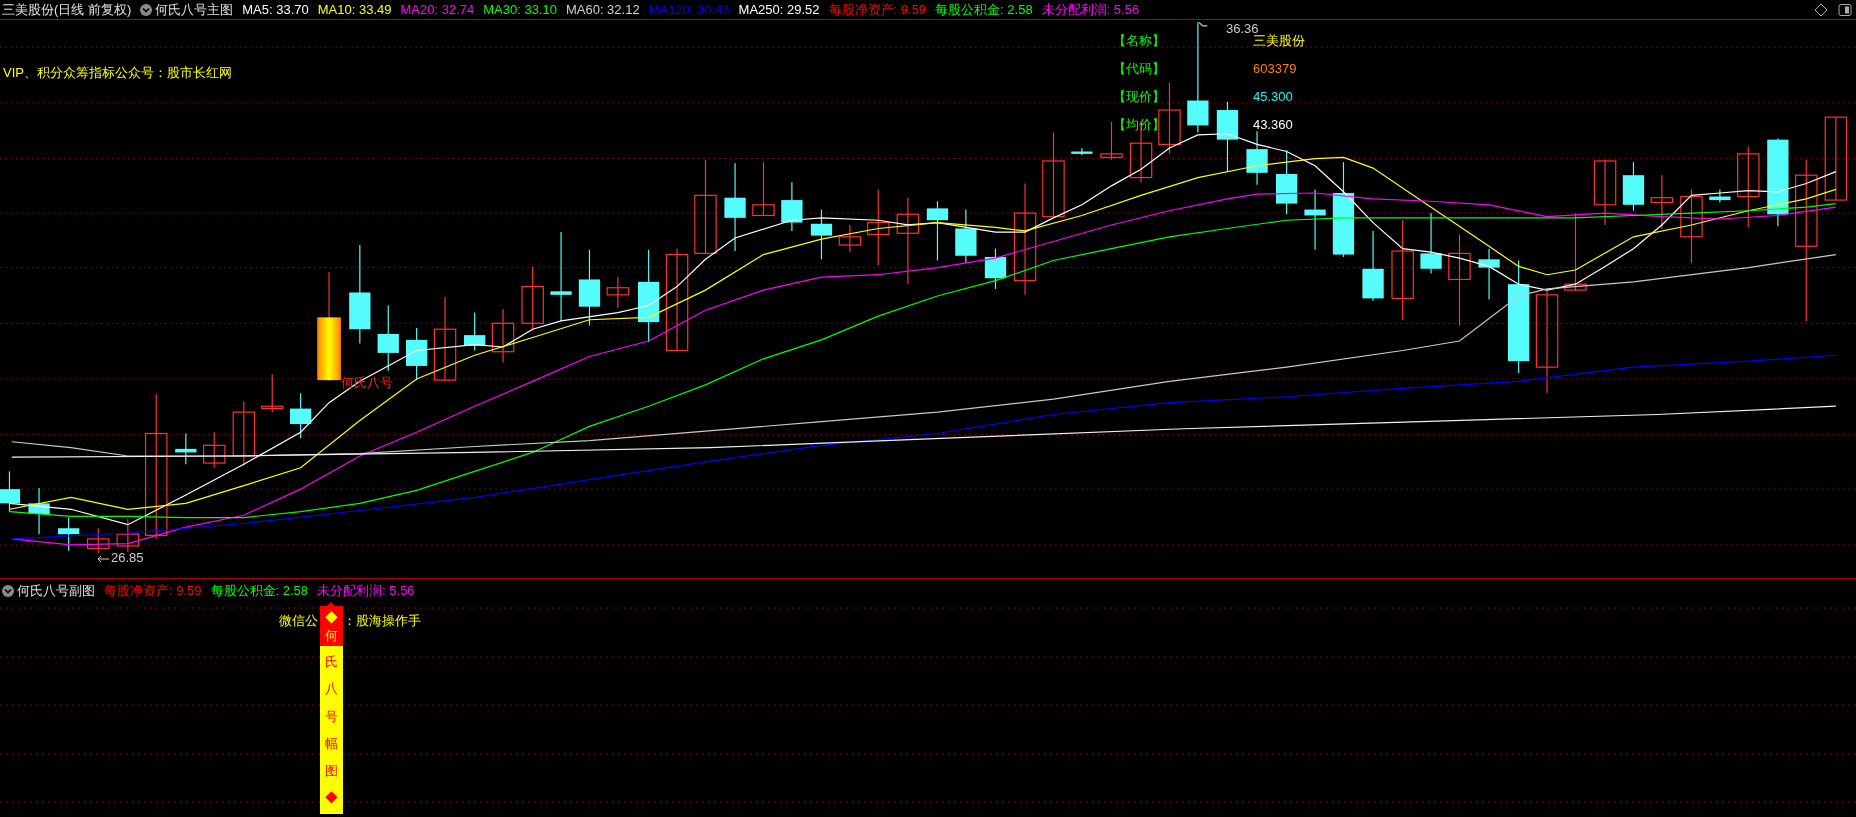 This screenshot has width=1856, height=817. I want to click on moving-average-value: MA10: 33.49, so click(354, 9).